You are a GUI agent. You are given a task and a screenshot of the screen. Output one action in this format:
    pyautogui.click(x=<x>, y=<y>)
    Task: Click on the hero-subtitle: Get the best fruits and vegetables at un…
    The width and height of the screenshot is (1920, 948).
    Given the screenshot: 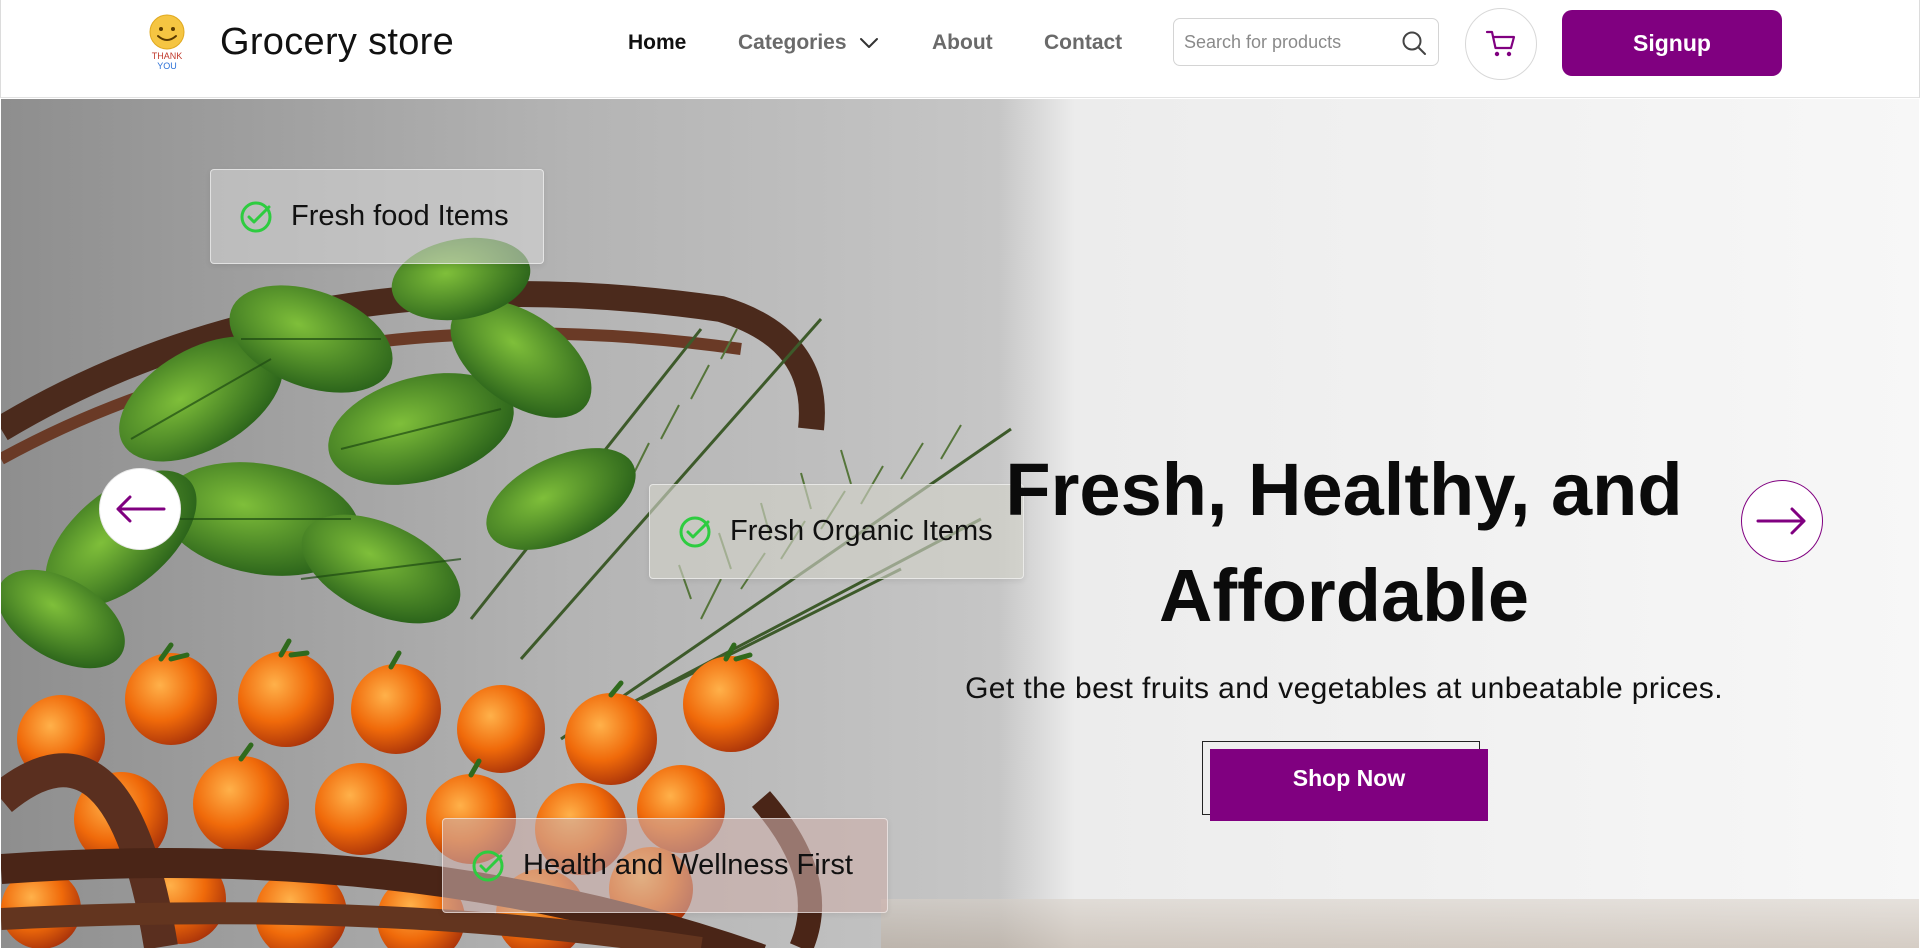 What is the action you would take?
    pyautogui.click(x=1344, y=688)
    